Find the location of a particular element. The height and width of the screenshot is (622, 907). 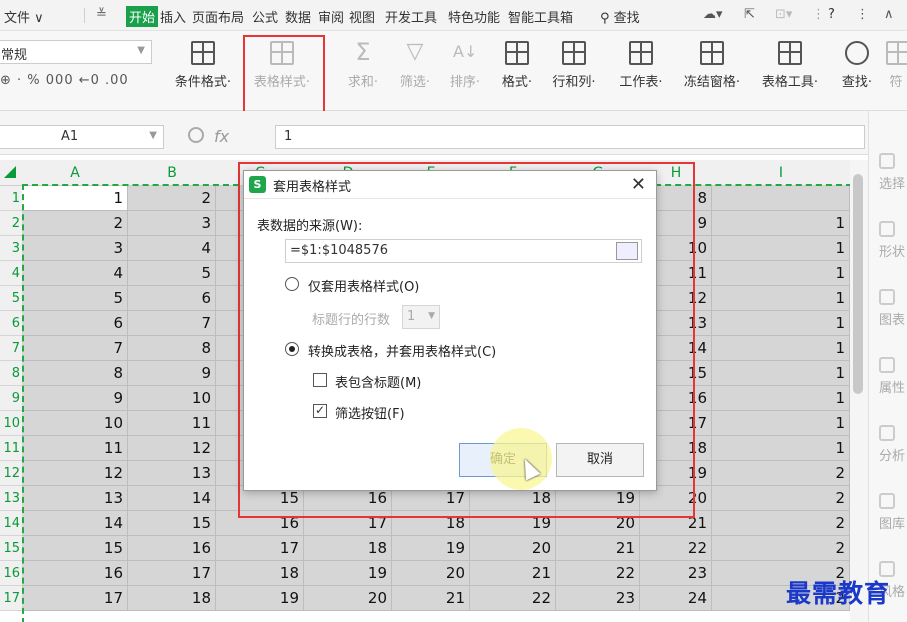

button-label: 筛选· is located at coordinates (415, 82).